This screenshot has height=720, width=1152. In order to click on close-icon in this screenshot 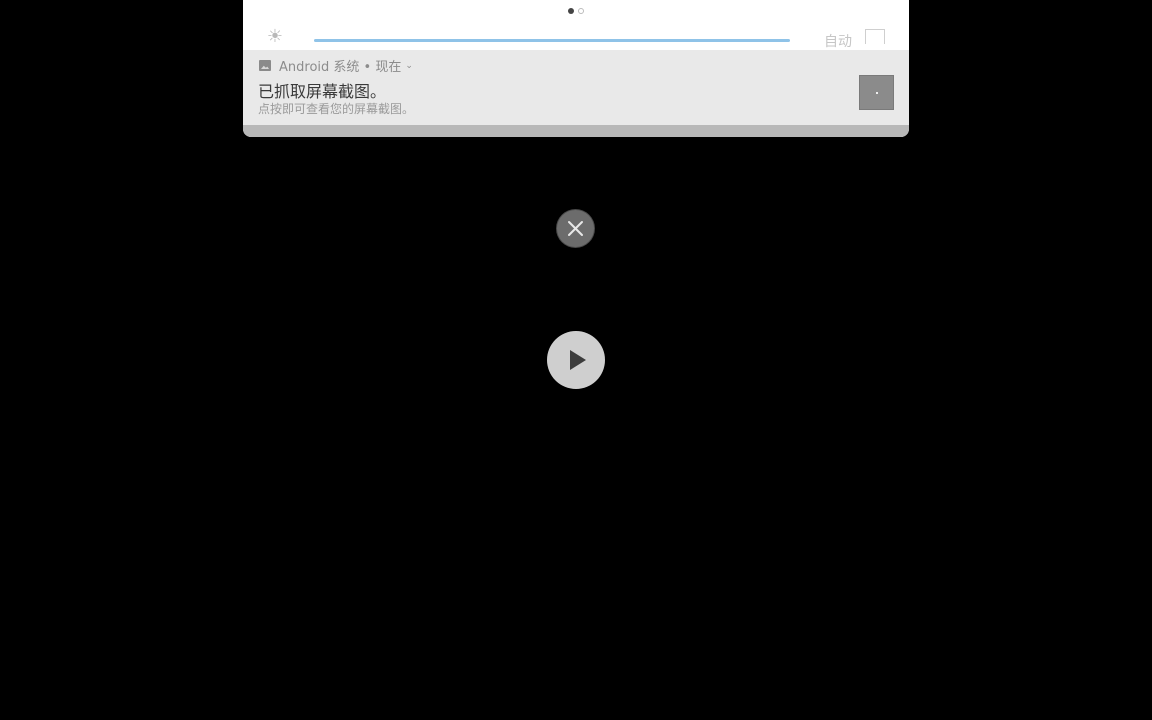, I will do `click(575, 228)`.